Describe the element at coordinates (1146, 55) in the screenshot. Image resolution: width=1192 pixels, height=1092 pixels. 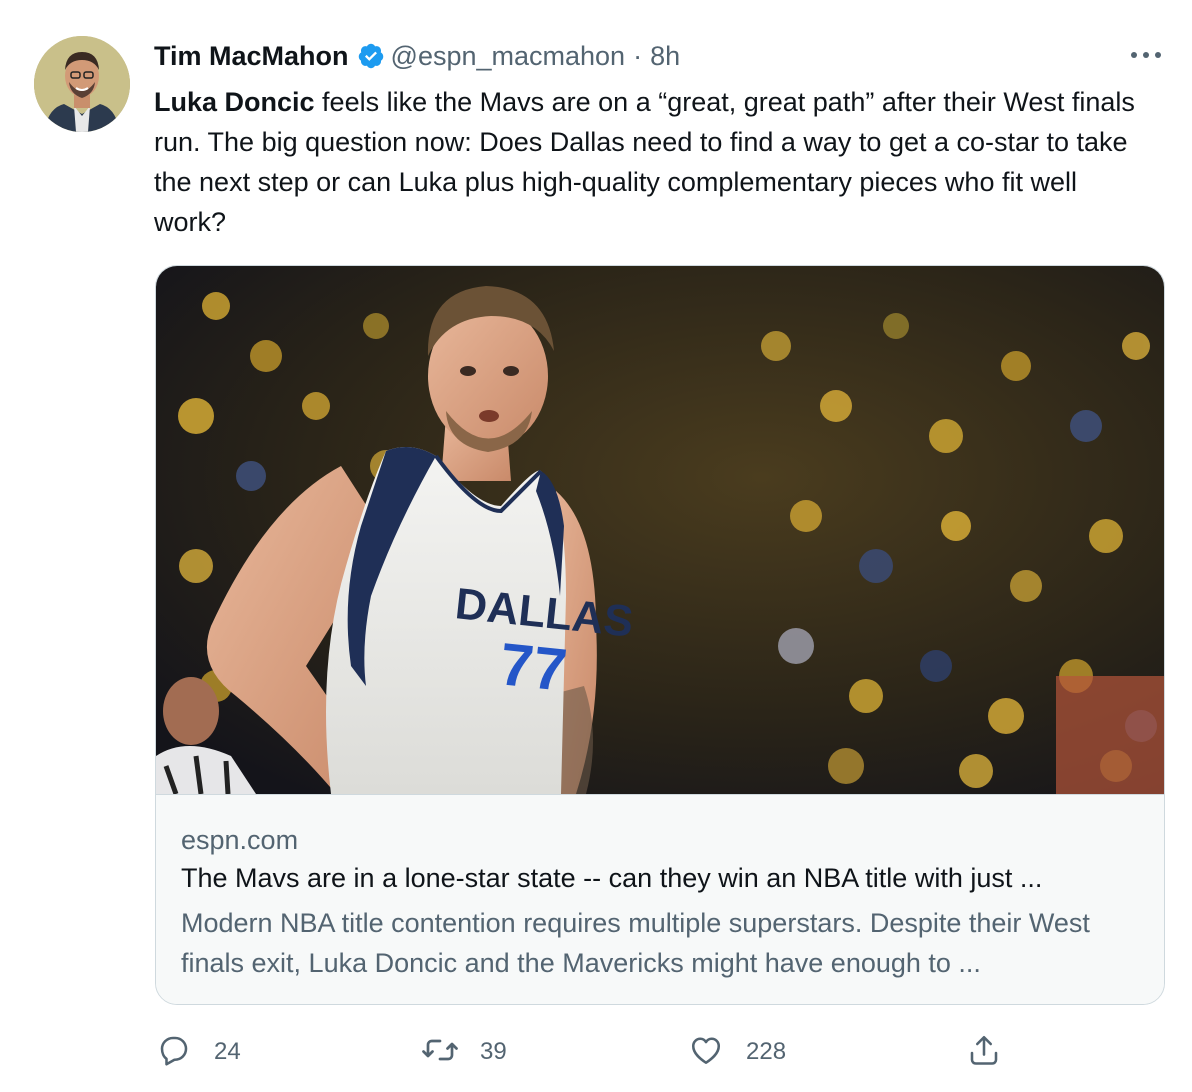
I see `more-icon` at that location.